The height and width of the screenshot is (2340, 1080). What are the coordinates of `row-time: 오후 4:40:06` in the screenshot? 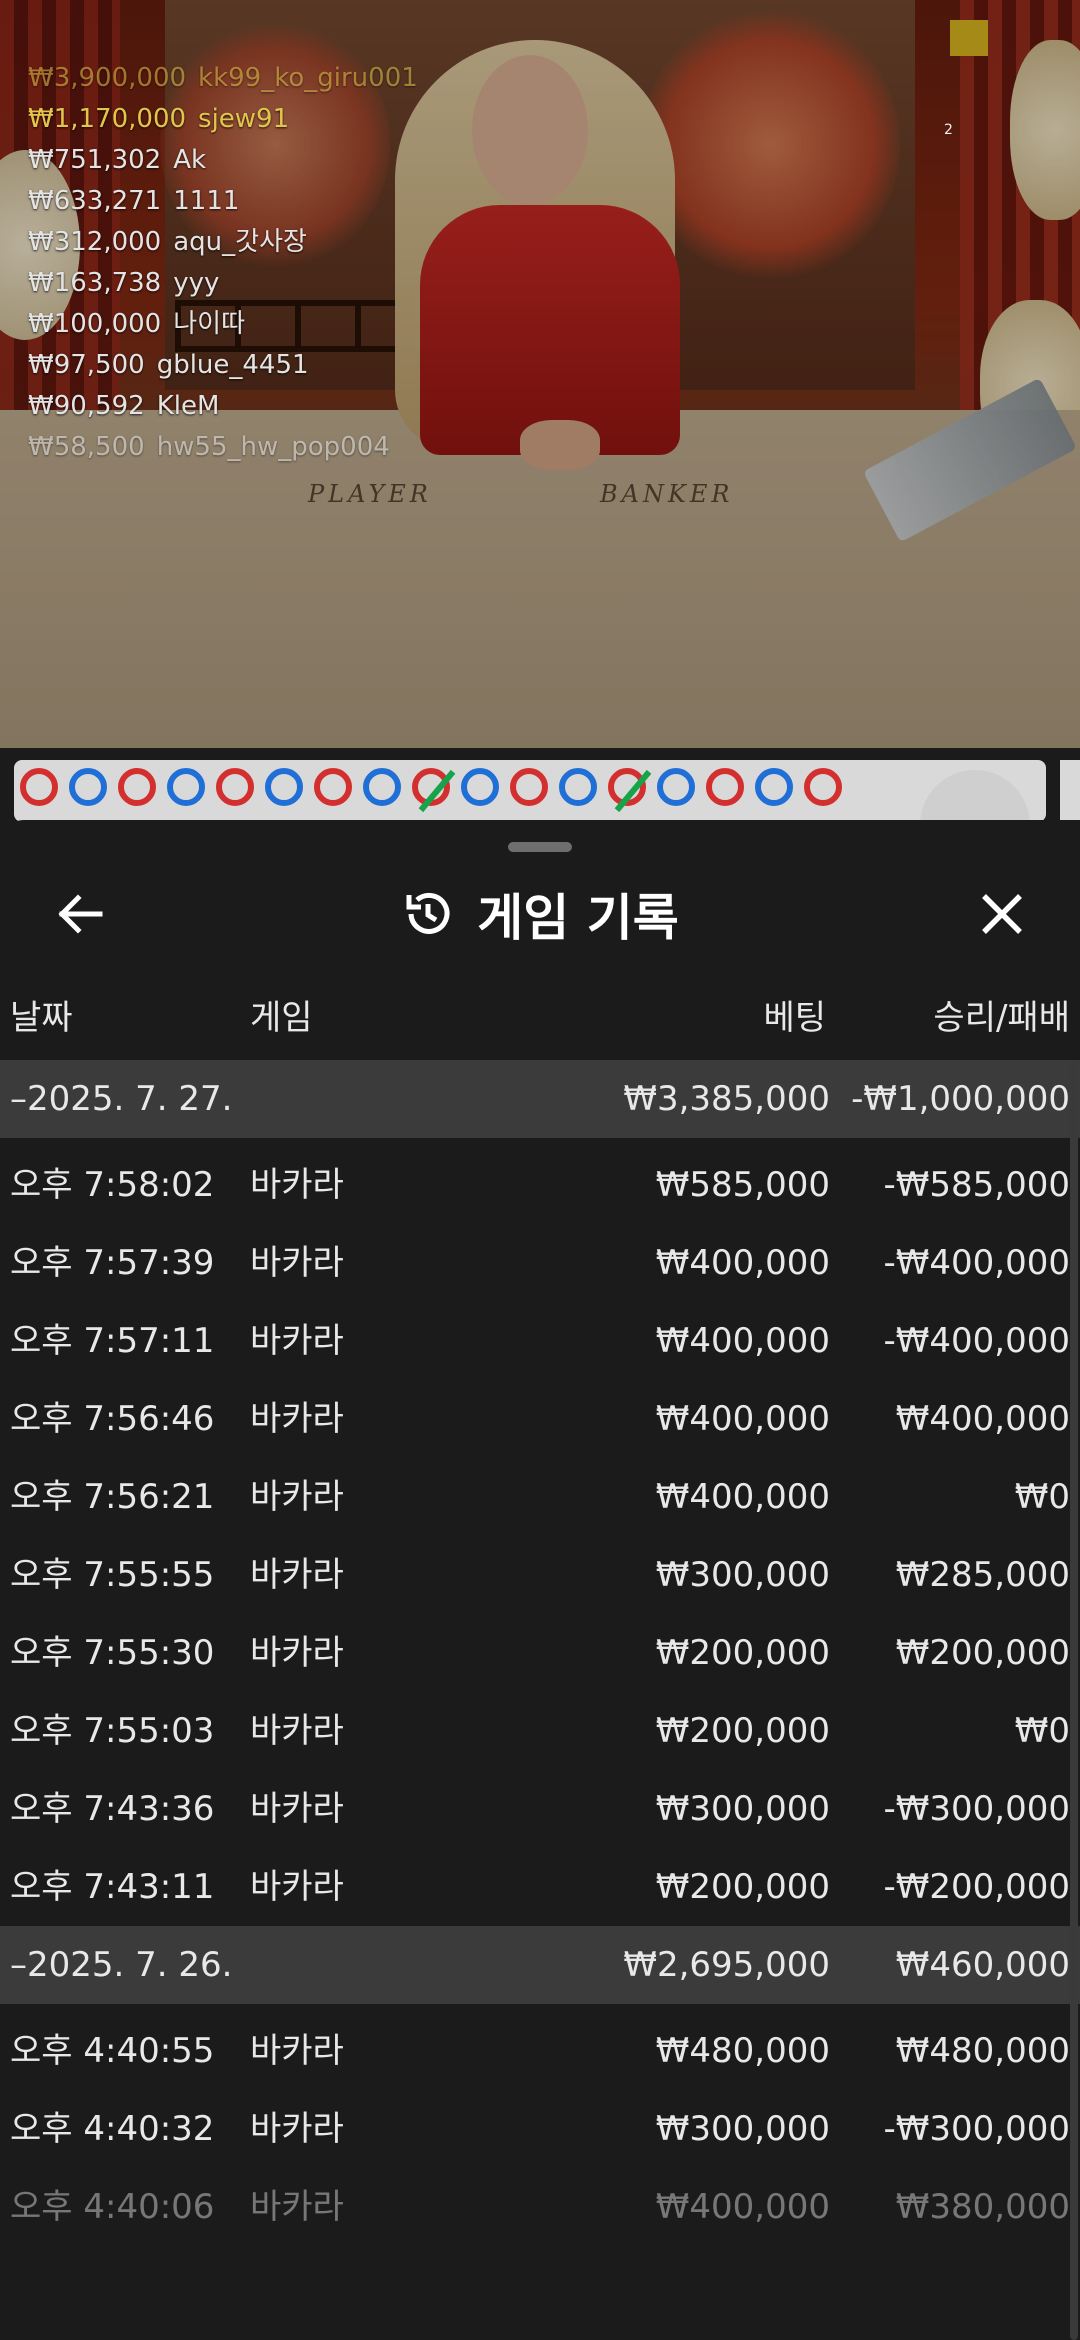 It's located at (112, 2207).